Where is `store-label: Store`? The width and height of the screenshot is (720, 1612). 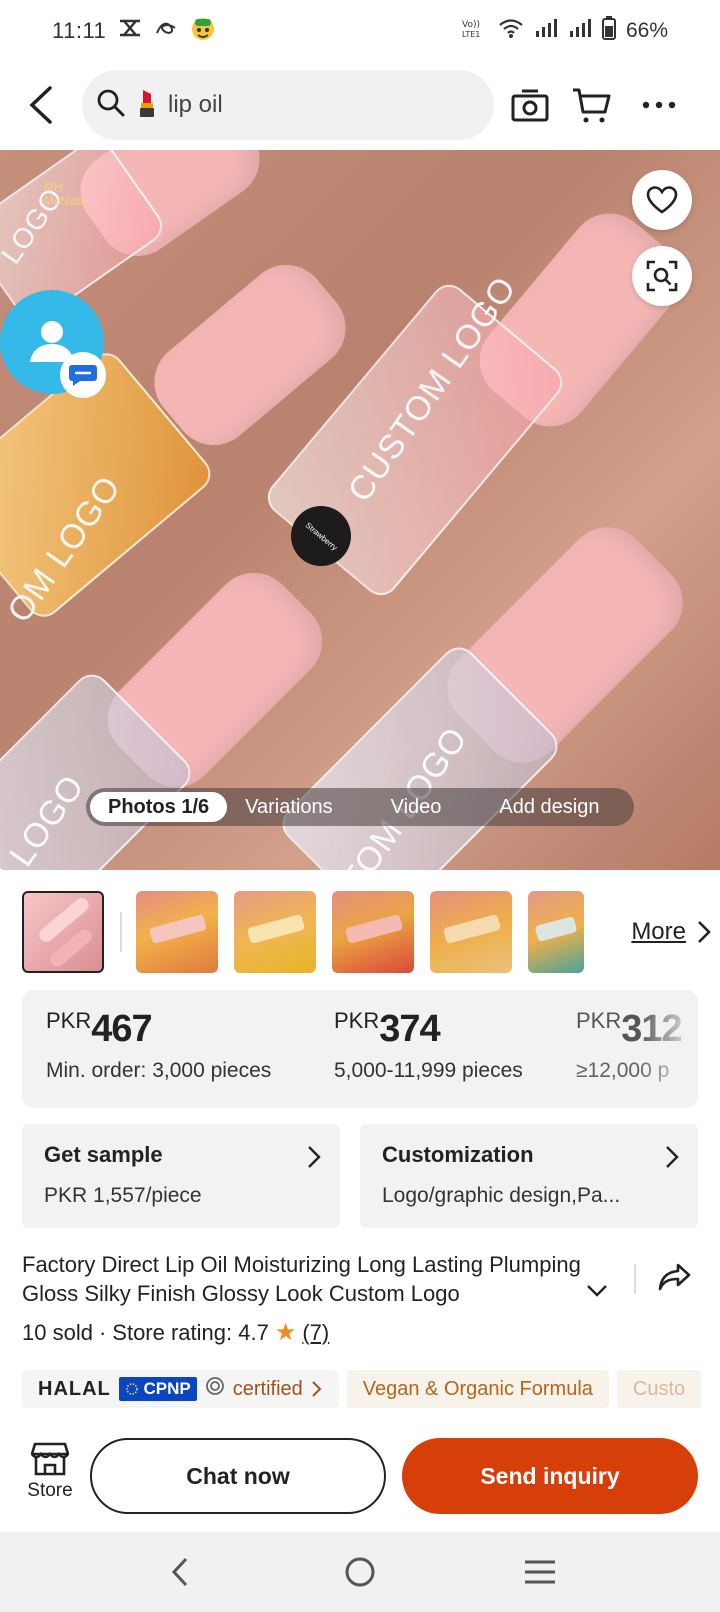
store-label: Store is located at coordinates (50, 1490).